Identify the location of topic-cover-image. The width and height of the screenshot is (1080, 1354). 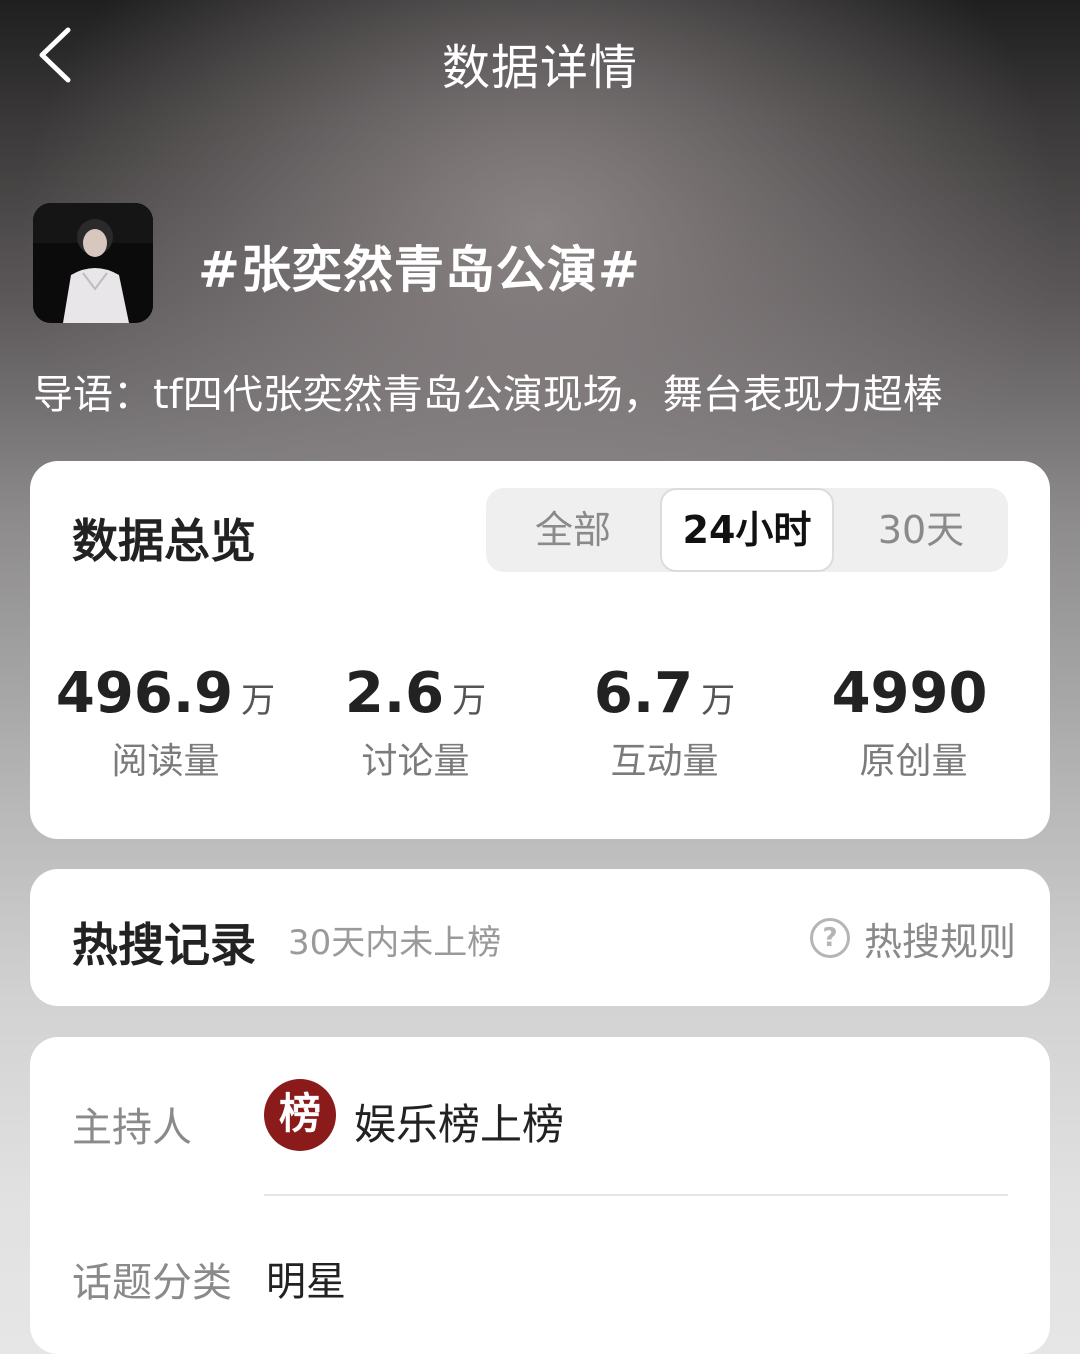
(93, 263).